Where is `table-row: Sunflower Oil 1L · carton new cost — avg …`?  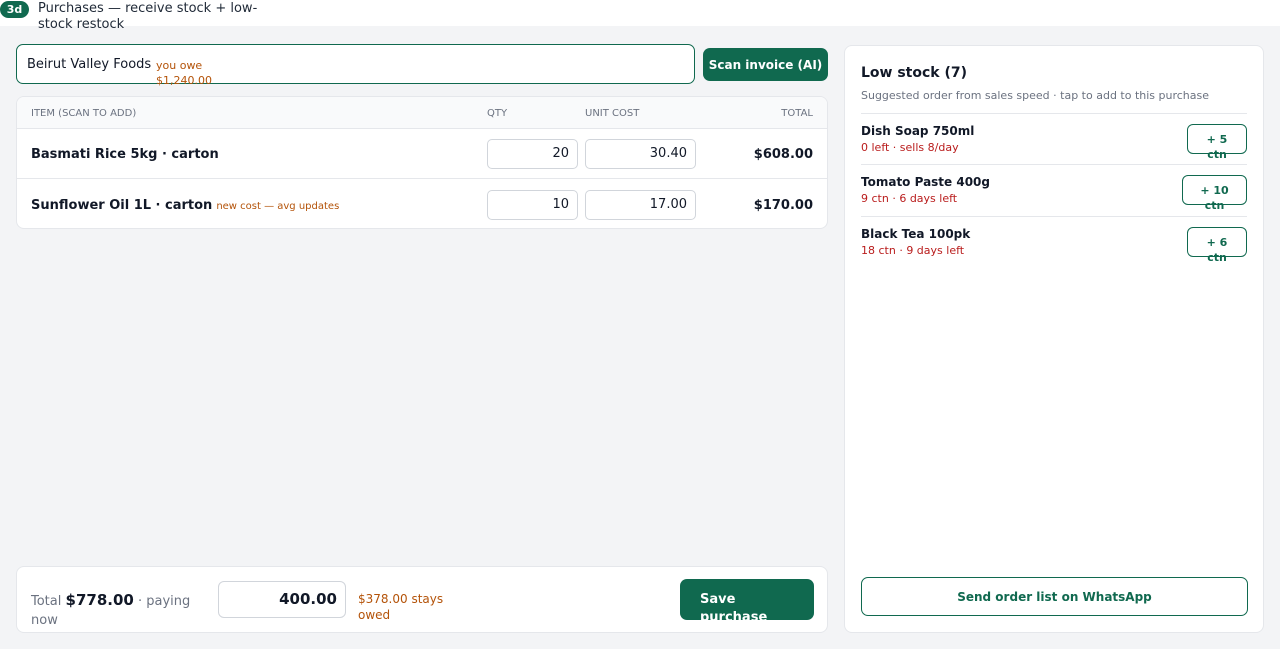 table-row: Sunflower Oil 1L · carton new cost — avg … is located at coordinates (422, 204).